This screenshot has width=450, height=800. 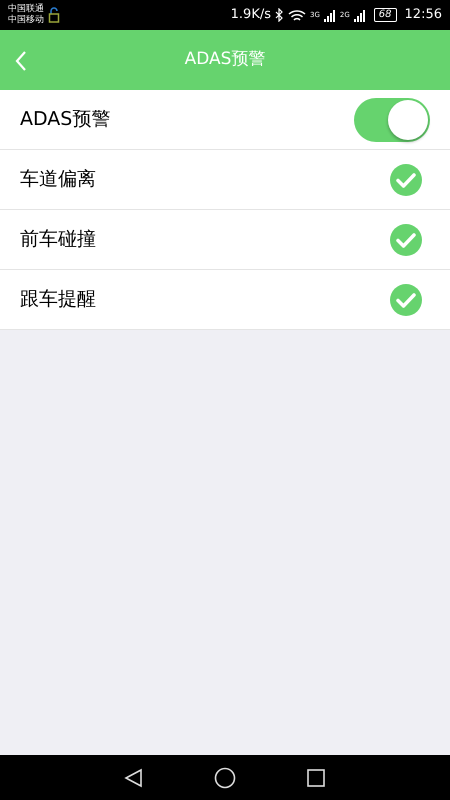 What do you see at coordinates (54, 15) in the screenshot?
I see `lock-icon` at bounding box center [54, 15].